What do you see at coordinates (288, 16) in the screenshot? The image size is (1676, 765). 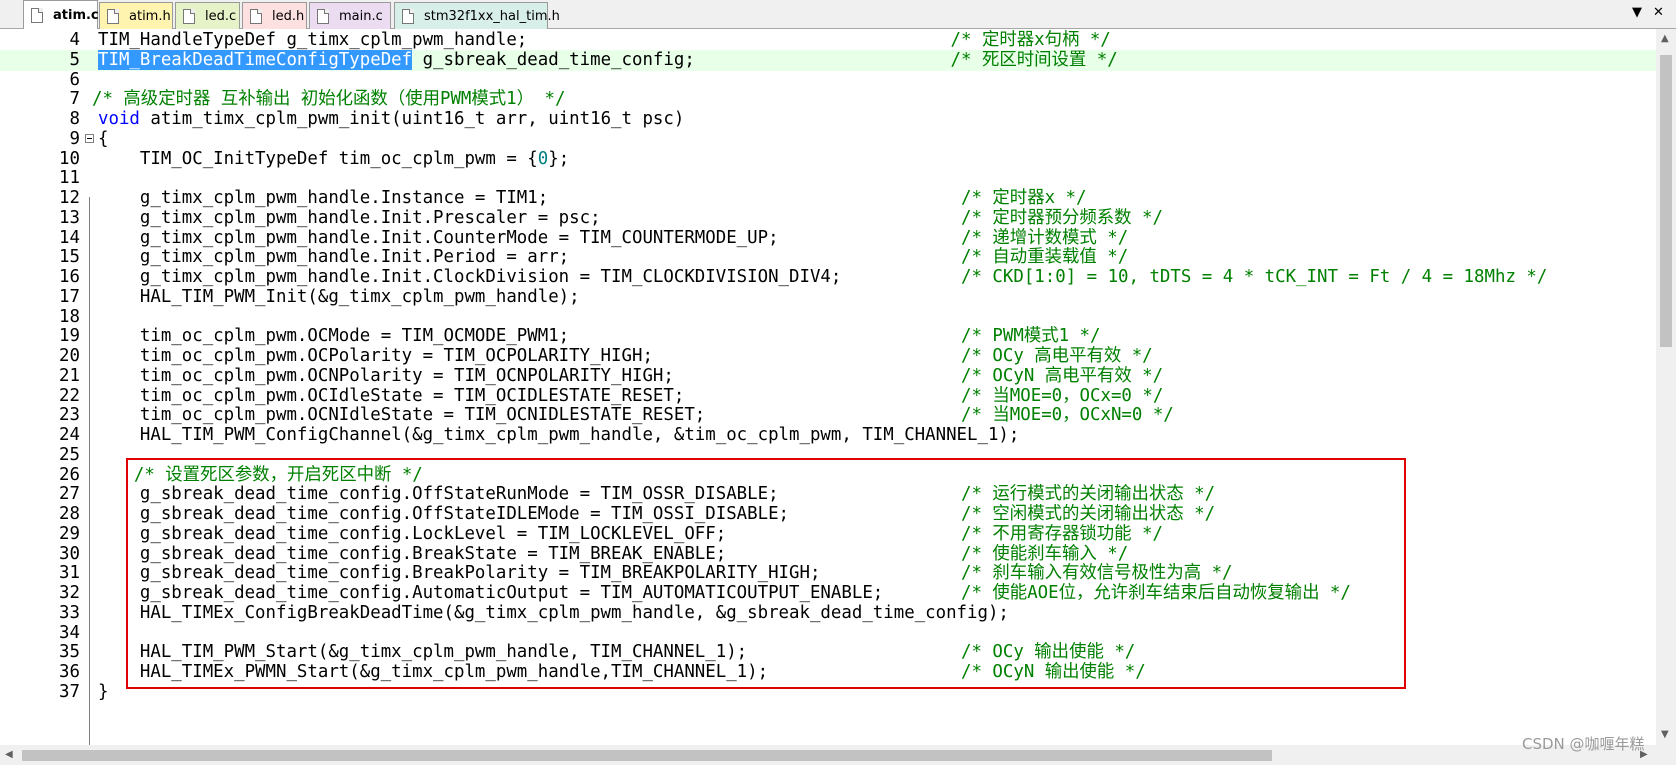 I see `tab-label: led.h` at bounding box center [288, 16].